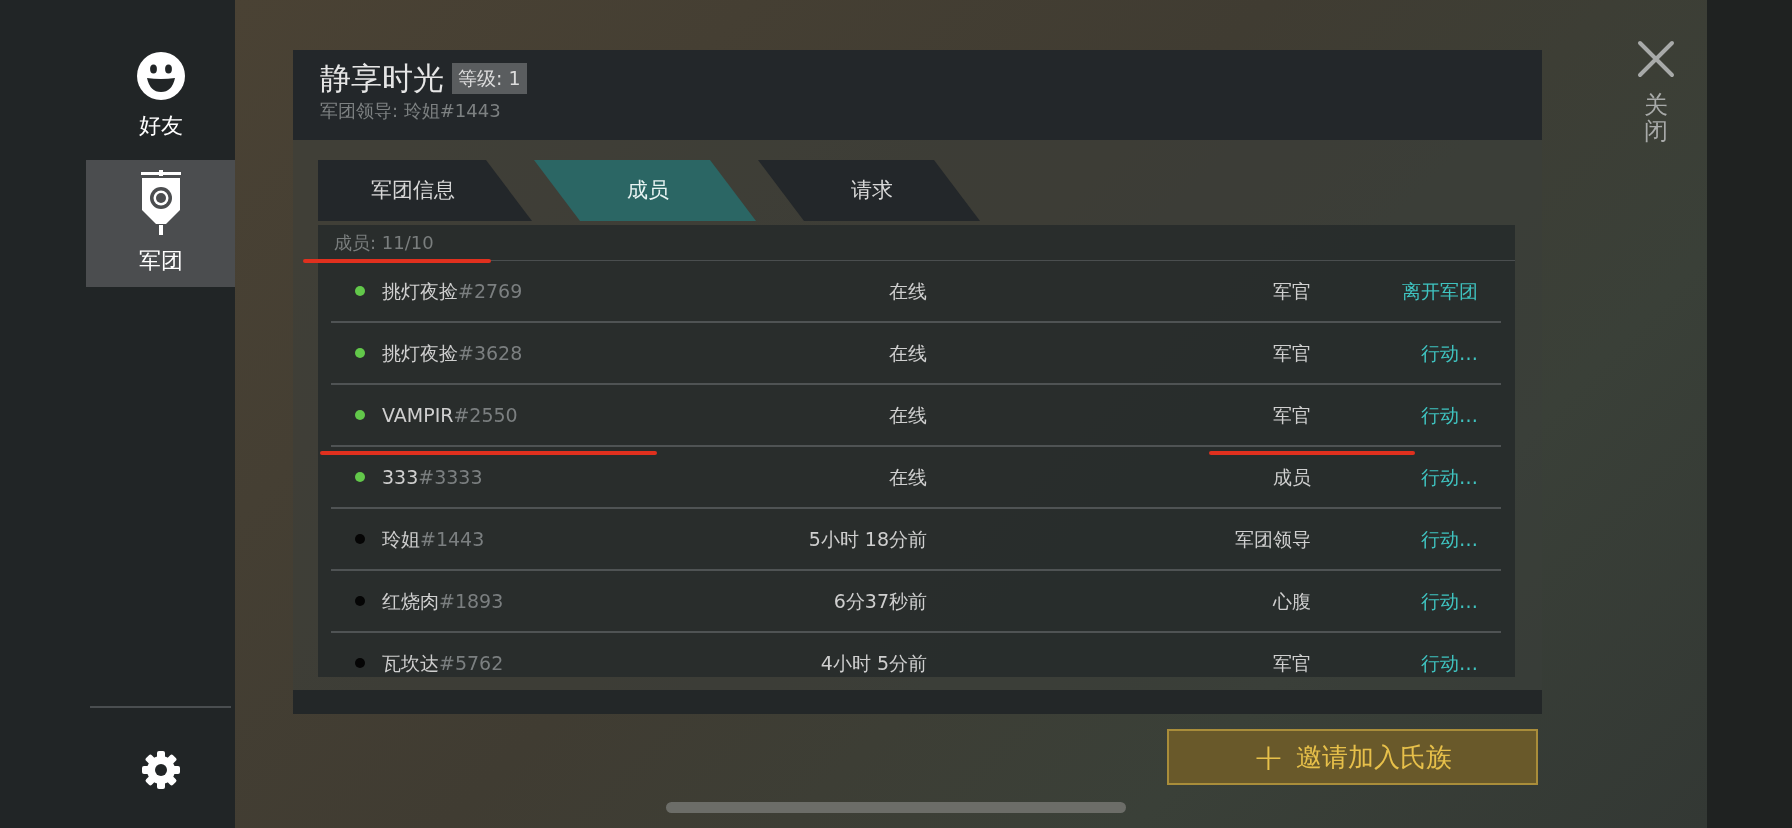 The height and width of the screenshot is (828, 1792). What do you see at coordinates (879, 601) in the screenshot?
I see `member-status: 6分37秒前` at bounding box center [879, 601].